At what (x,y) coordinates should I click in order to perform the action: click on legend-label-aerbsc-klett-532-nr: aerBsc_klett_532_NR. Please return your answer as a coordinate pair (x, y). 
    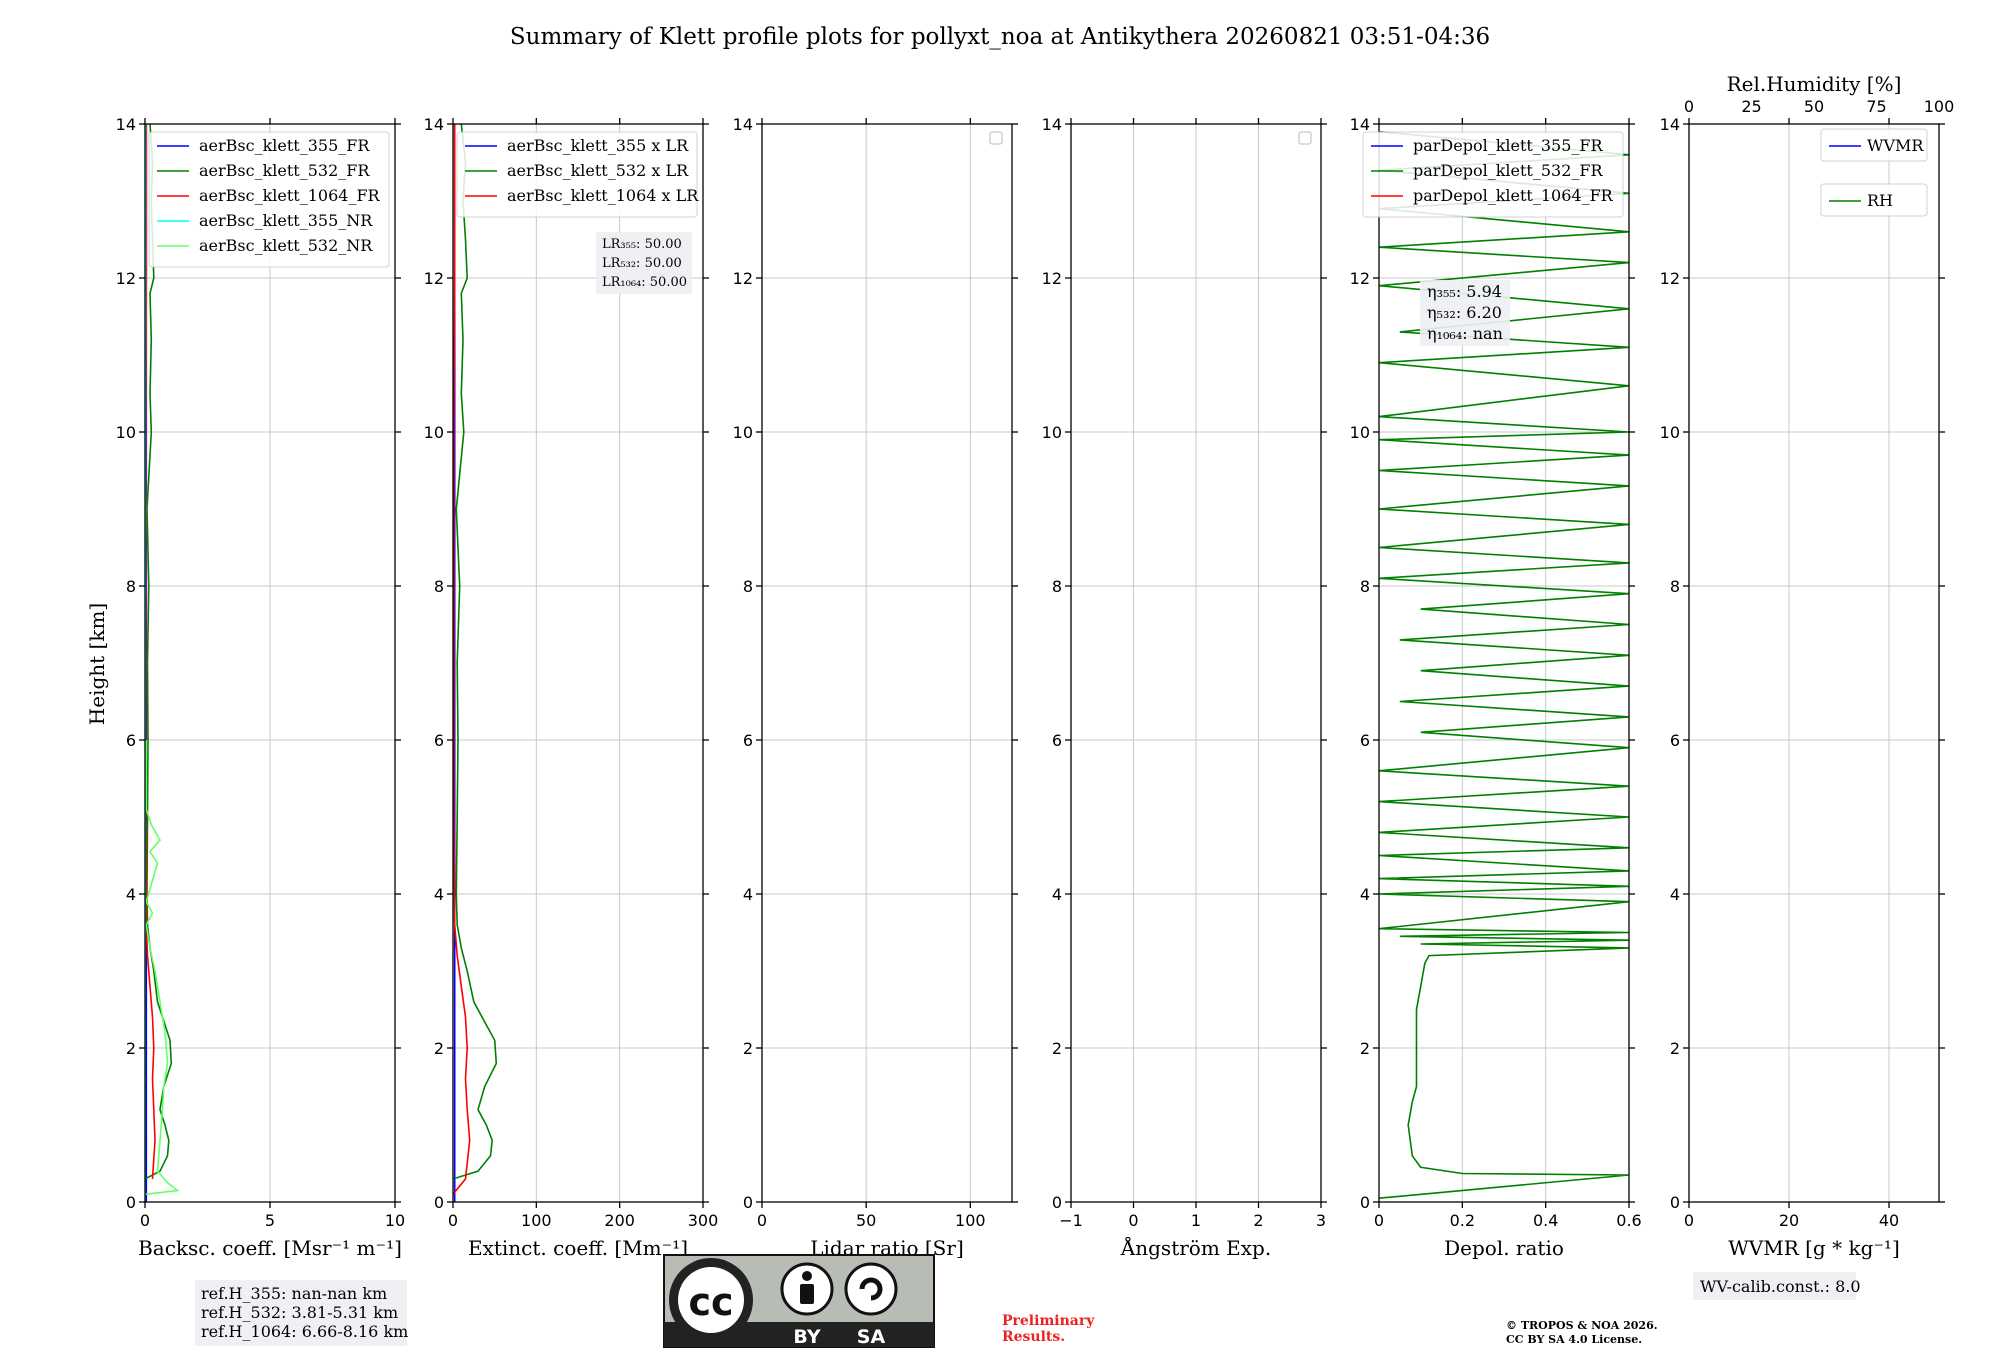
    Looking at the image, I should click on (286, 245).